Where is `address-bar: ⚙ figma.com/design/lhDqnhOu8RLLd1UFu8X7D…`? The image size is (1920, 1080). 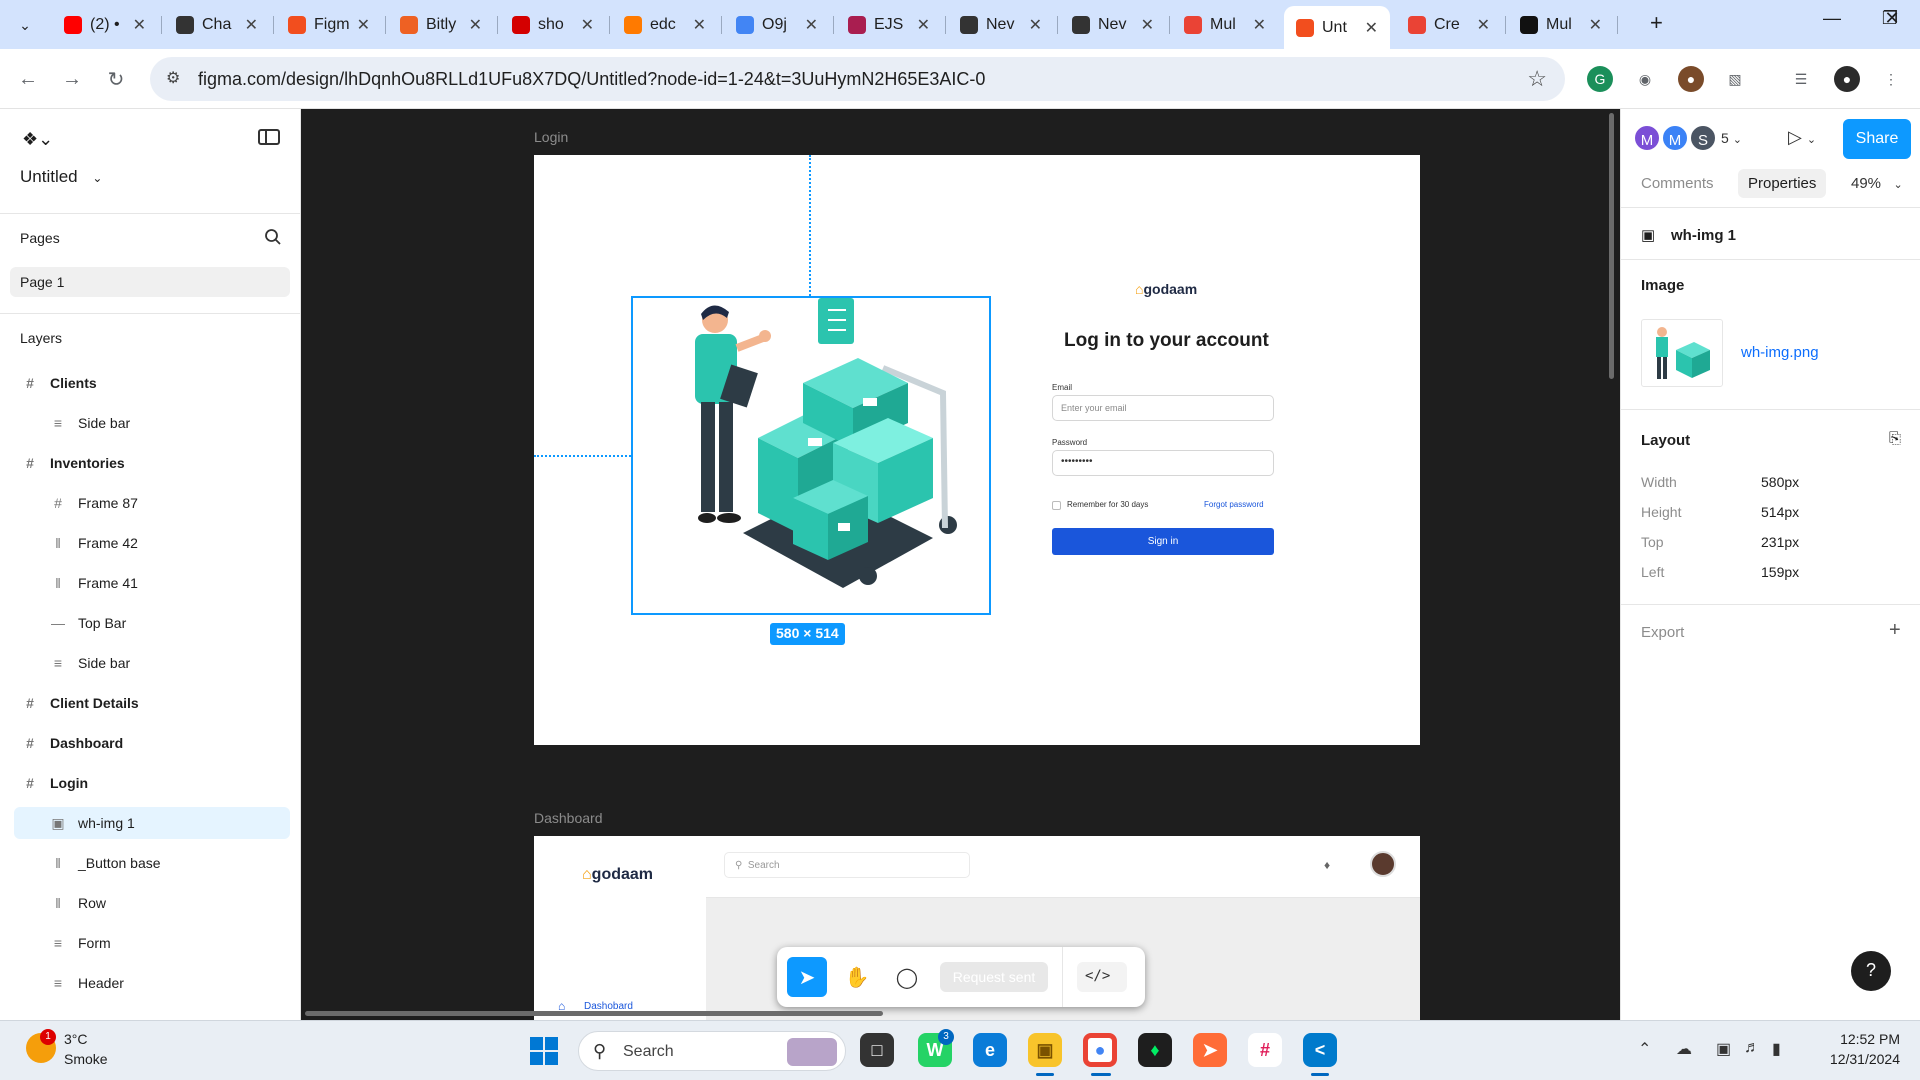
address-bar: ⚙ figma.com/design/lhDqnhOu8RLLd1UFu8X7D… is located at coordinates (857, 79).